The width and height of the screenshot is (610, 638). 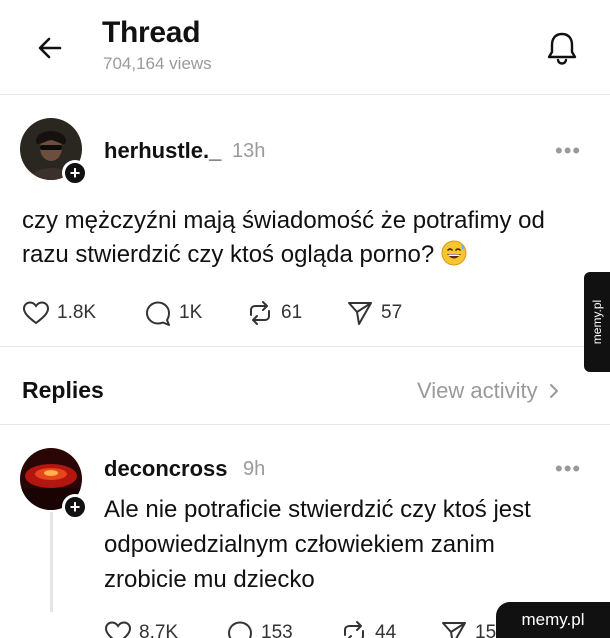 What do you see at coordinates (240, 629) in the screenshot?
I see `reply-comment-icon` at bounding box center [240, 629].